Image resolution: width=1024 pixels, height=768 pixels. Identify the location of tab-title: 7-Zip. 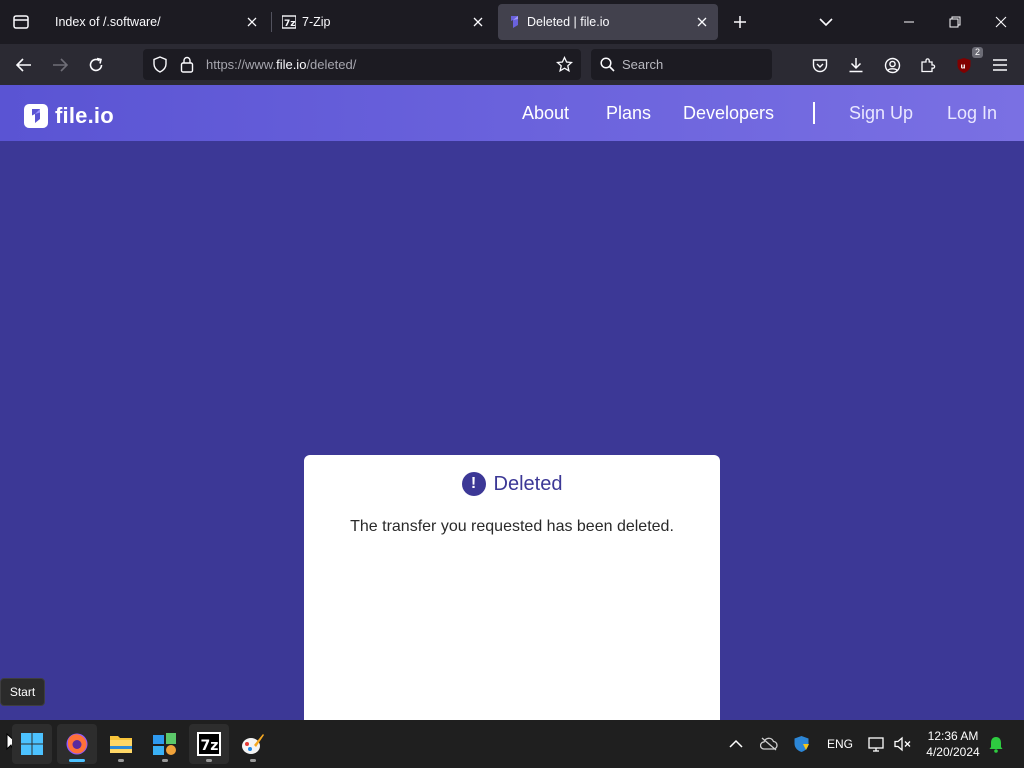
(316, 22).